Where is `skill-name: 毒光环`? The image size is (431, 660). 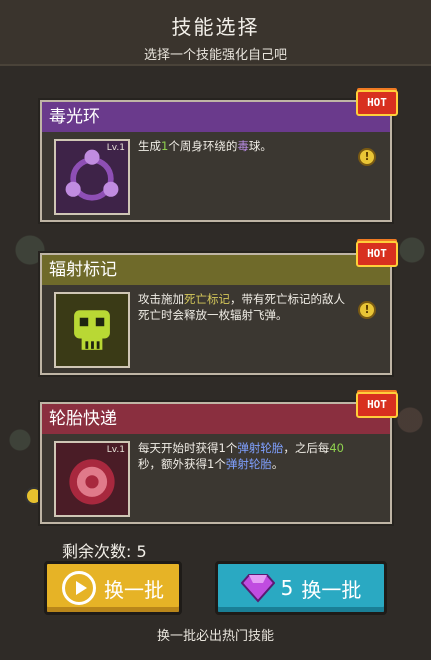 skill-name: 毒光环 is located at coordinates (216, 117).